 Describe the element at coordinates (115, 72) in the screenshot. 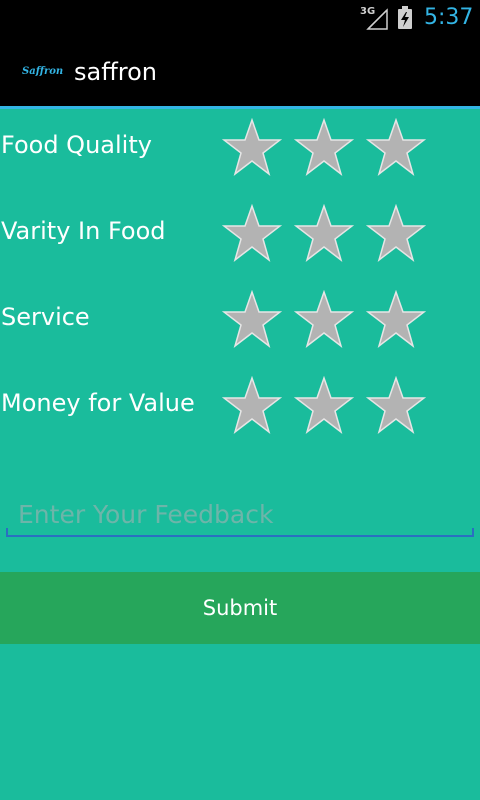

I see `app-title: saffron` at that location.